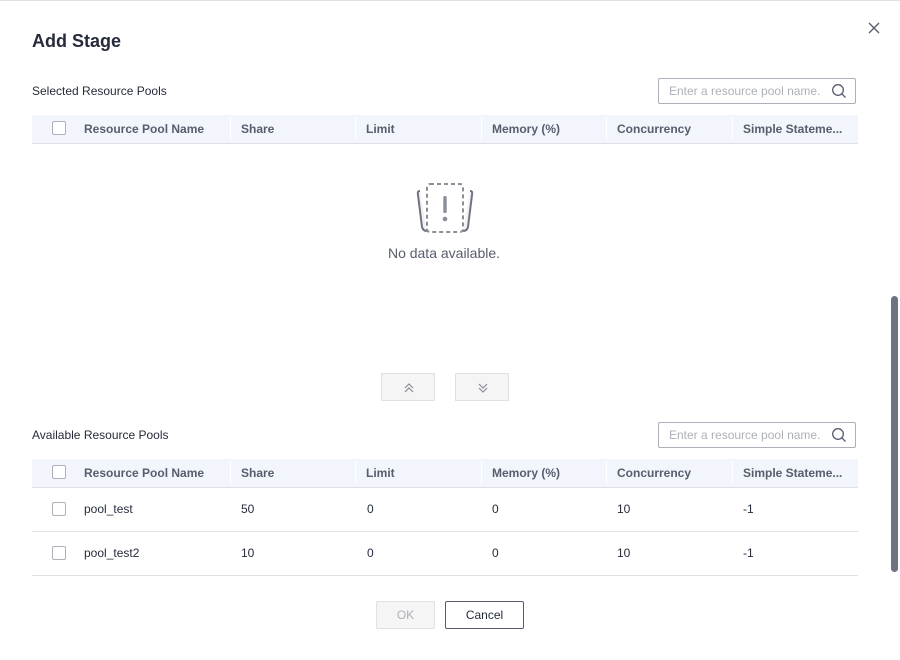  I want to click on no-data-icon, so click(445, 208).